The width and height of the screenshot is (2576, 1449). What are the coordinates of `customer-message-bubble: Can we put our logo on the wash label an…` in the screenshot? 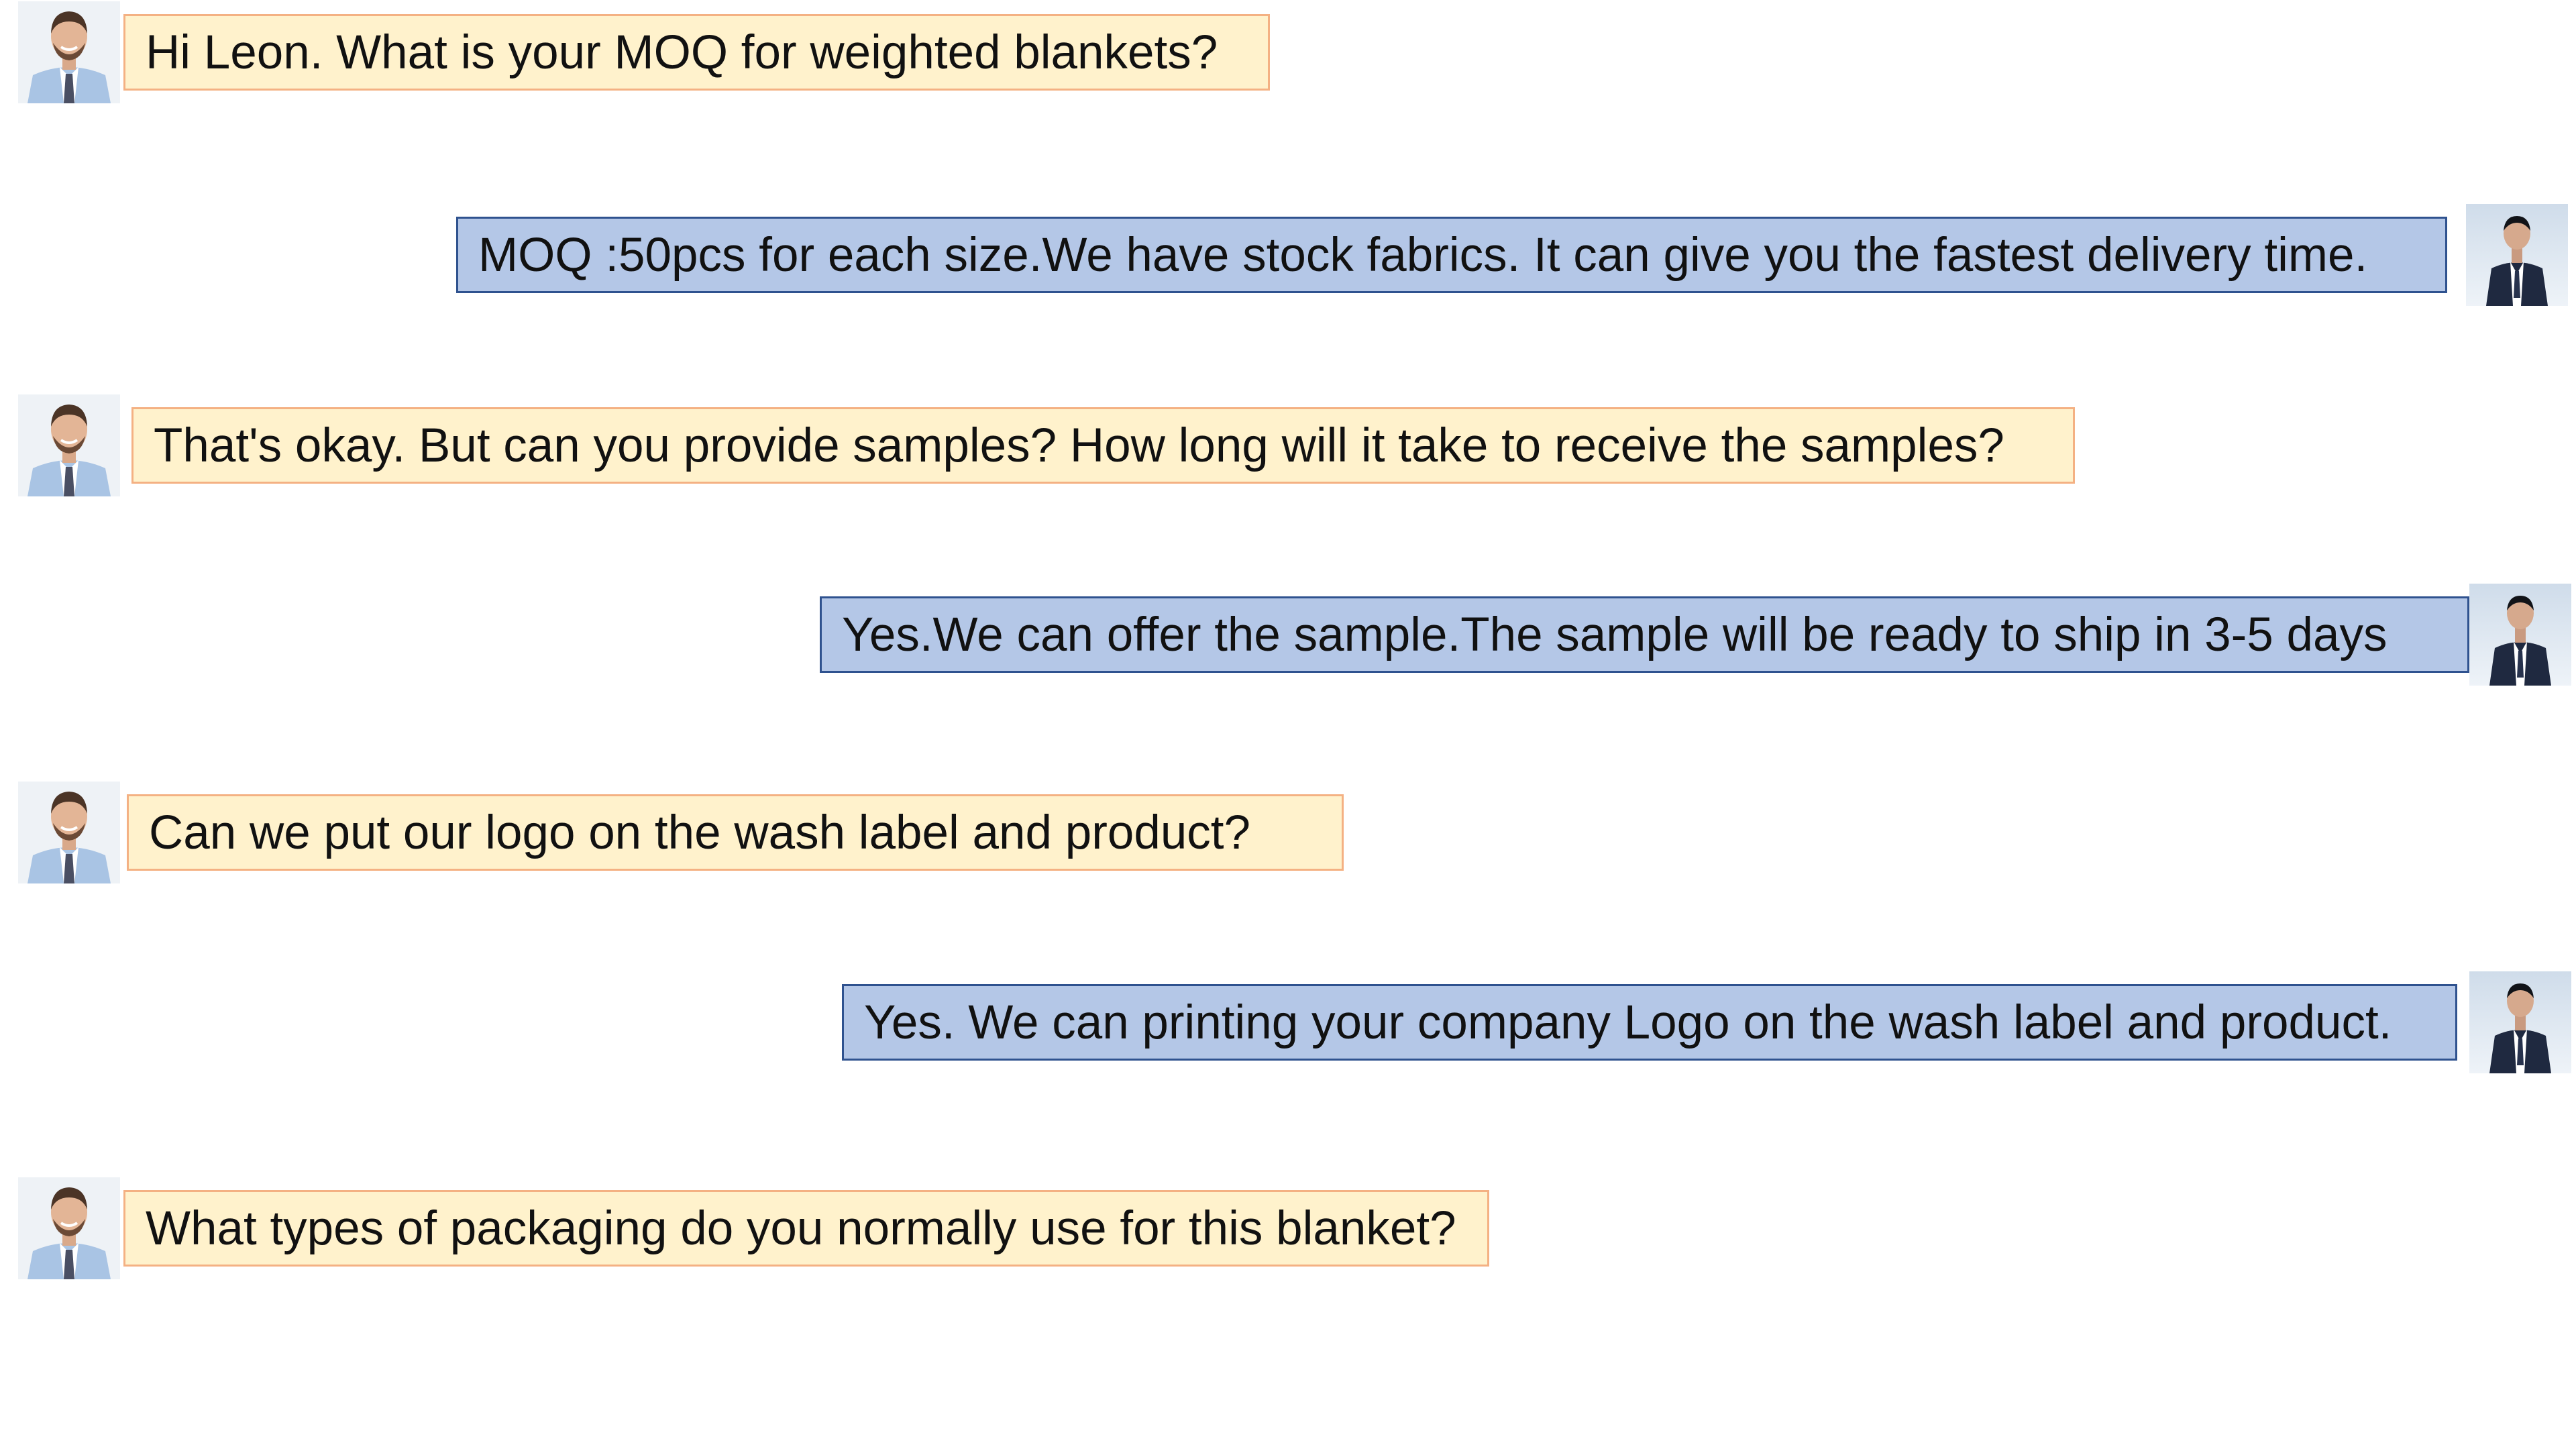 It's located at (735, 832).